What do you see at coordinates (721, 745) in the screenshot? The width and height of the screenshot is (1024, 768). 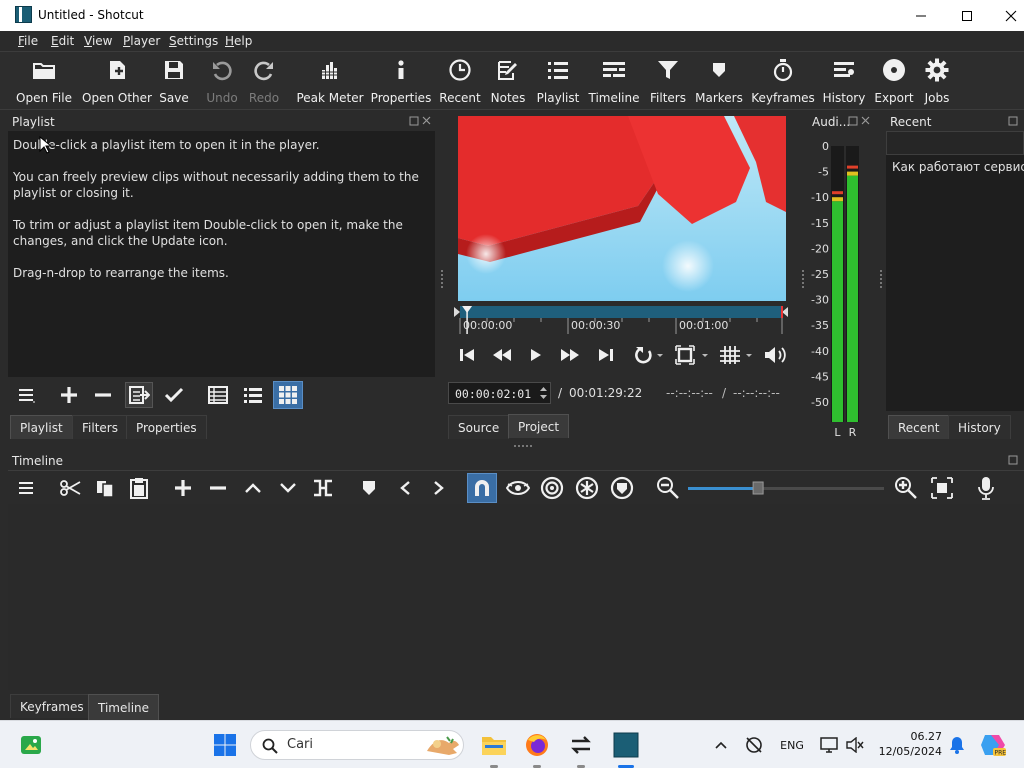 I see `show-hidden-icons-button` at bounding box center [721, 745].